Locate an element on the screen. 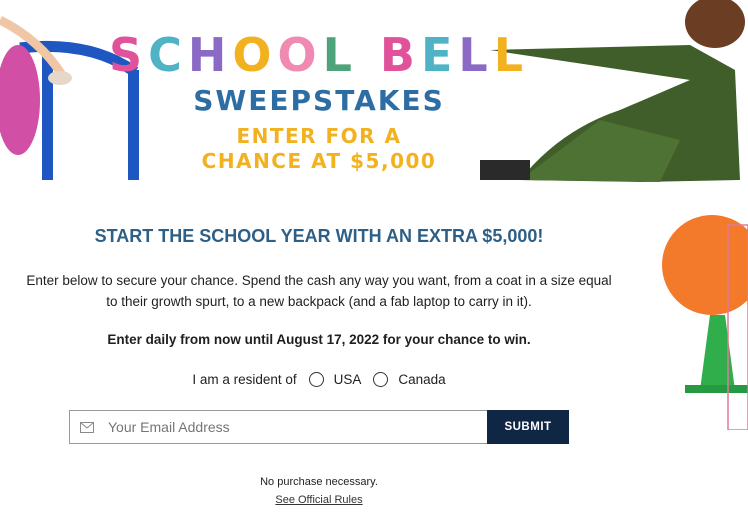 This screenshot has height=517, width=748. rules-container: See Official Rules is located at coordinates (319, 500).